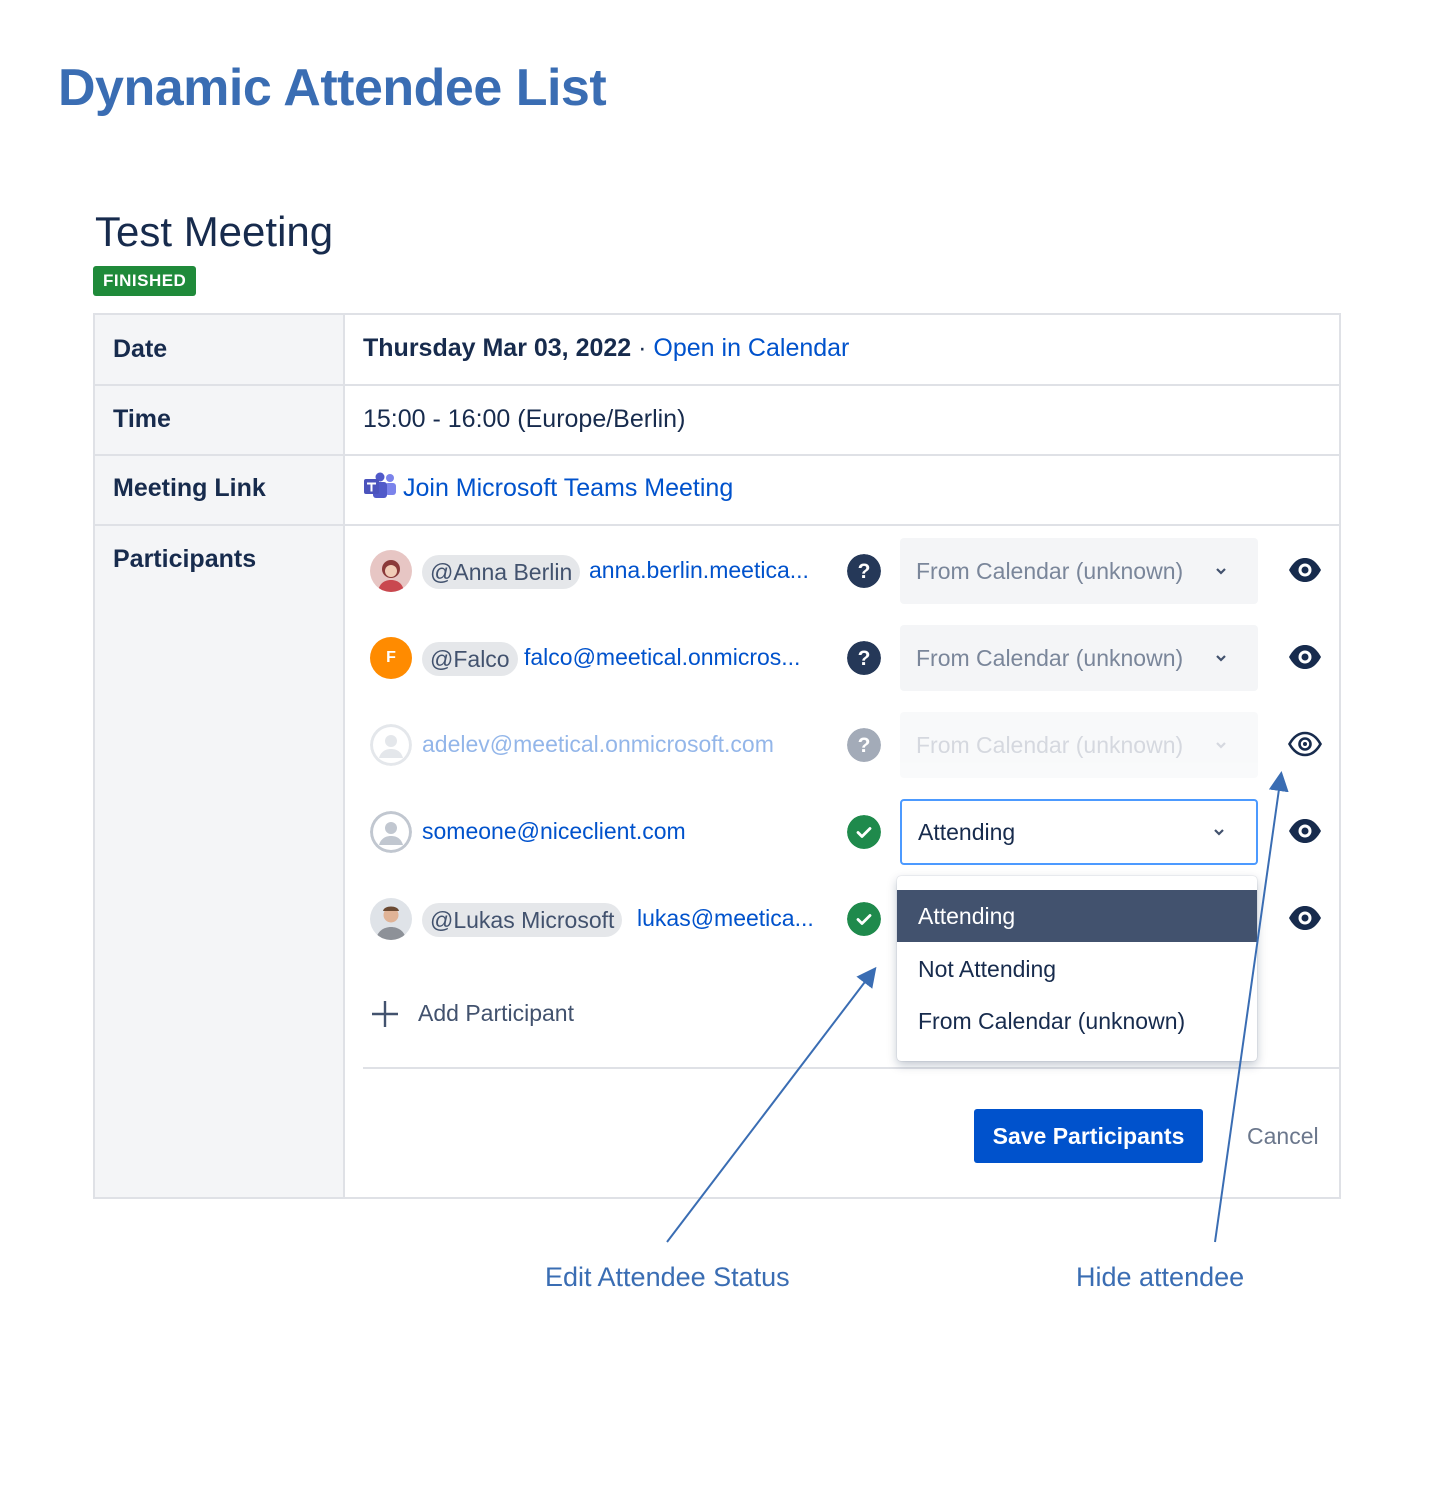 The height and width of the screenshot is (1502, 1440). What do you see at coordinates (667, 1277) in the screenshot?
I see `annotation-edit-status: Edit Attendee Status` at bounding box center [667, 1277].